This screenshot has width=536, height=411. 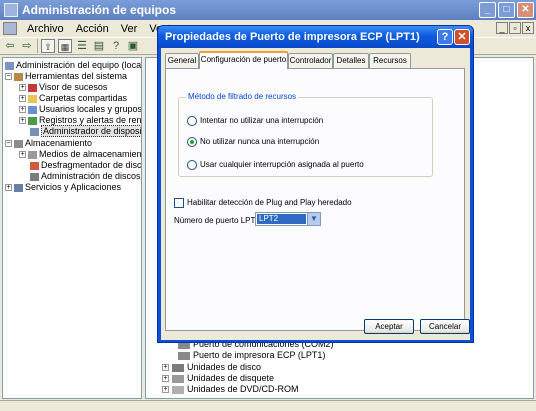 I want to click on tree-item-visor: + Visor de sucesos, so click(x=63, y=87).